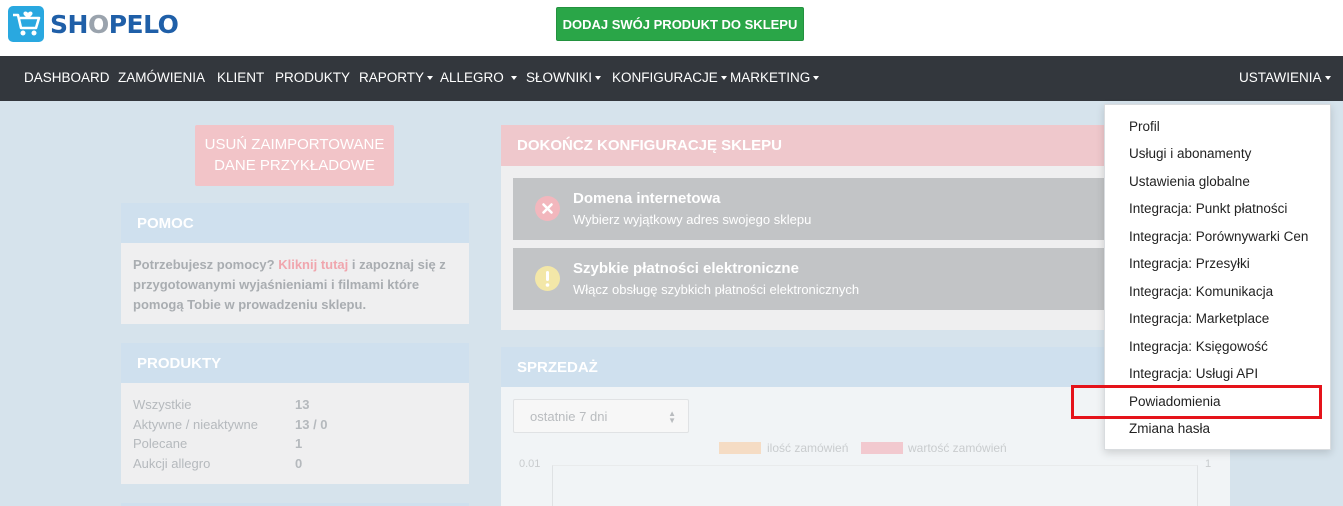 This screenshot has height=506, width=1343. I want to click on y-axis-right-top: 1, so click(1208, 464).